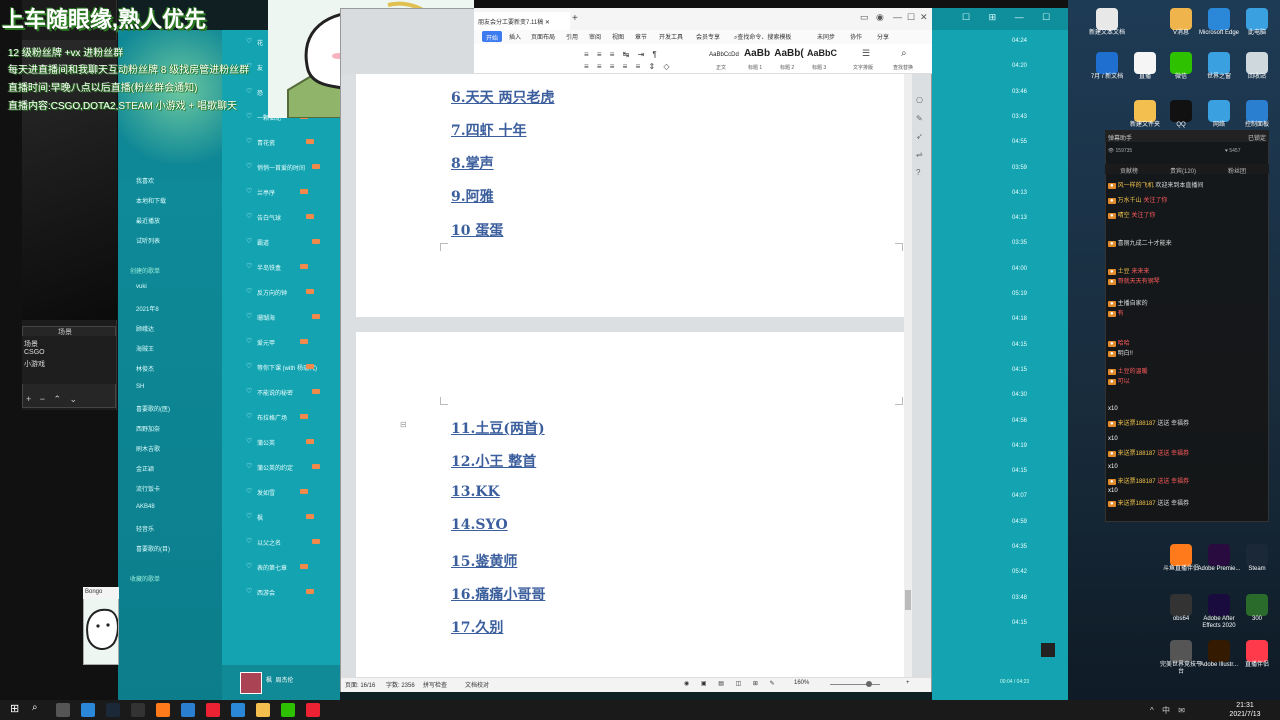 Image resolution: width=1280 pixels, height=720 pixels. What do you see at coordinates (919, 118) in the screenshot?
I see `edit-tool-icon: ✎` at bounding box center [919, 118].